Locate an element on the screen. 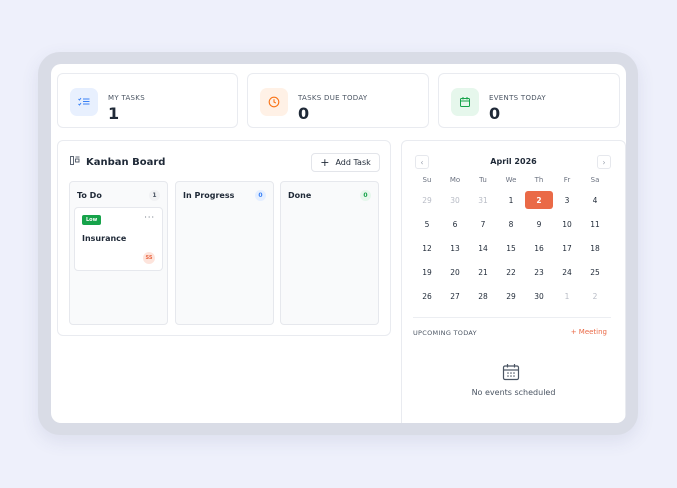  weekday-label: Su is located at coordinates (427, 180).